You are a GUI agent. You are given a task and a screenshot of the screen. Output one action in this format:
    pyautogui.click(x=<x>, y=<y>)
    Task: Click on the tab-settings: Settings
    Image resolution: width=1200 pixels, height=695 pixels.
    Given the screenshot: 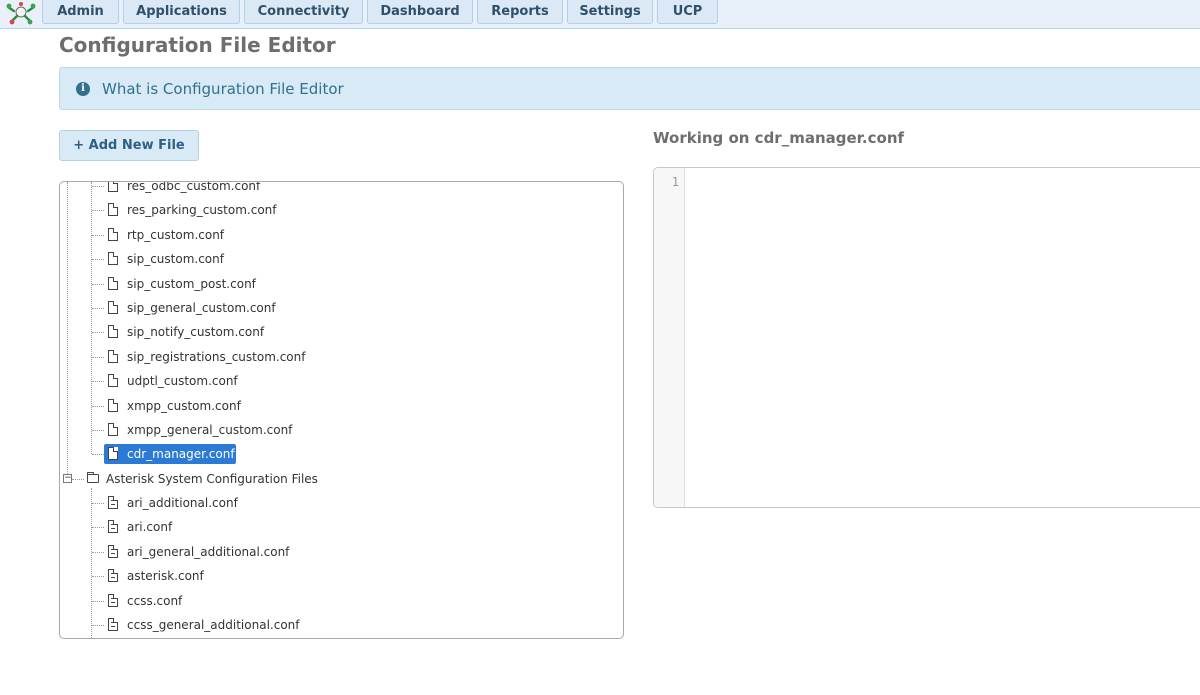 What is the action you would take?
    pyautogui.click(x=610, y=12)
    